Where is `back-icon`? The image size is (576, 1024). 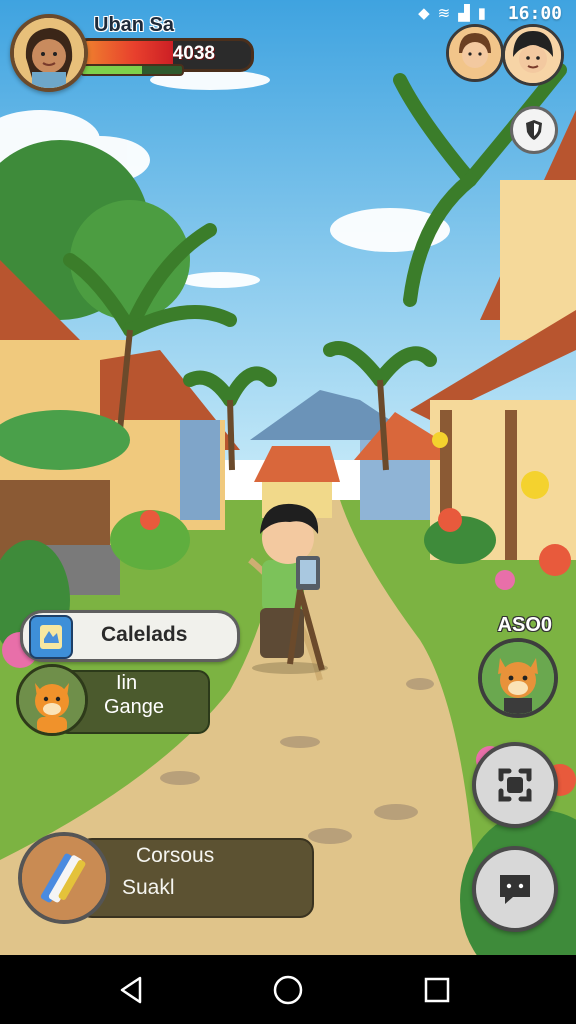 back-icon is located at coordinates (131, 990).